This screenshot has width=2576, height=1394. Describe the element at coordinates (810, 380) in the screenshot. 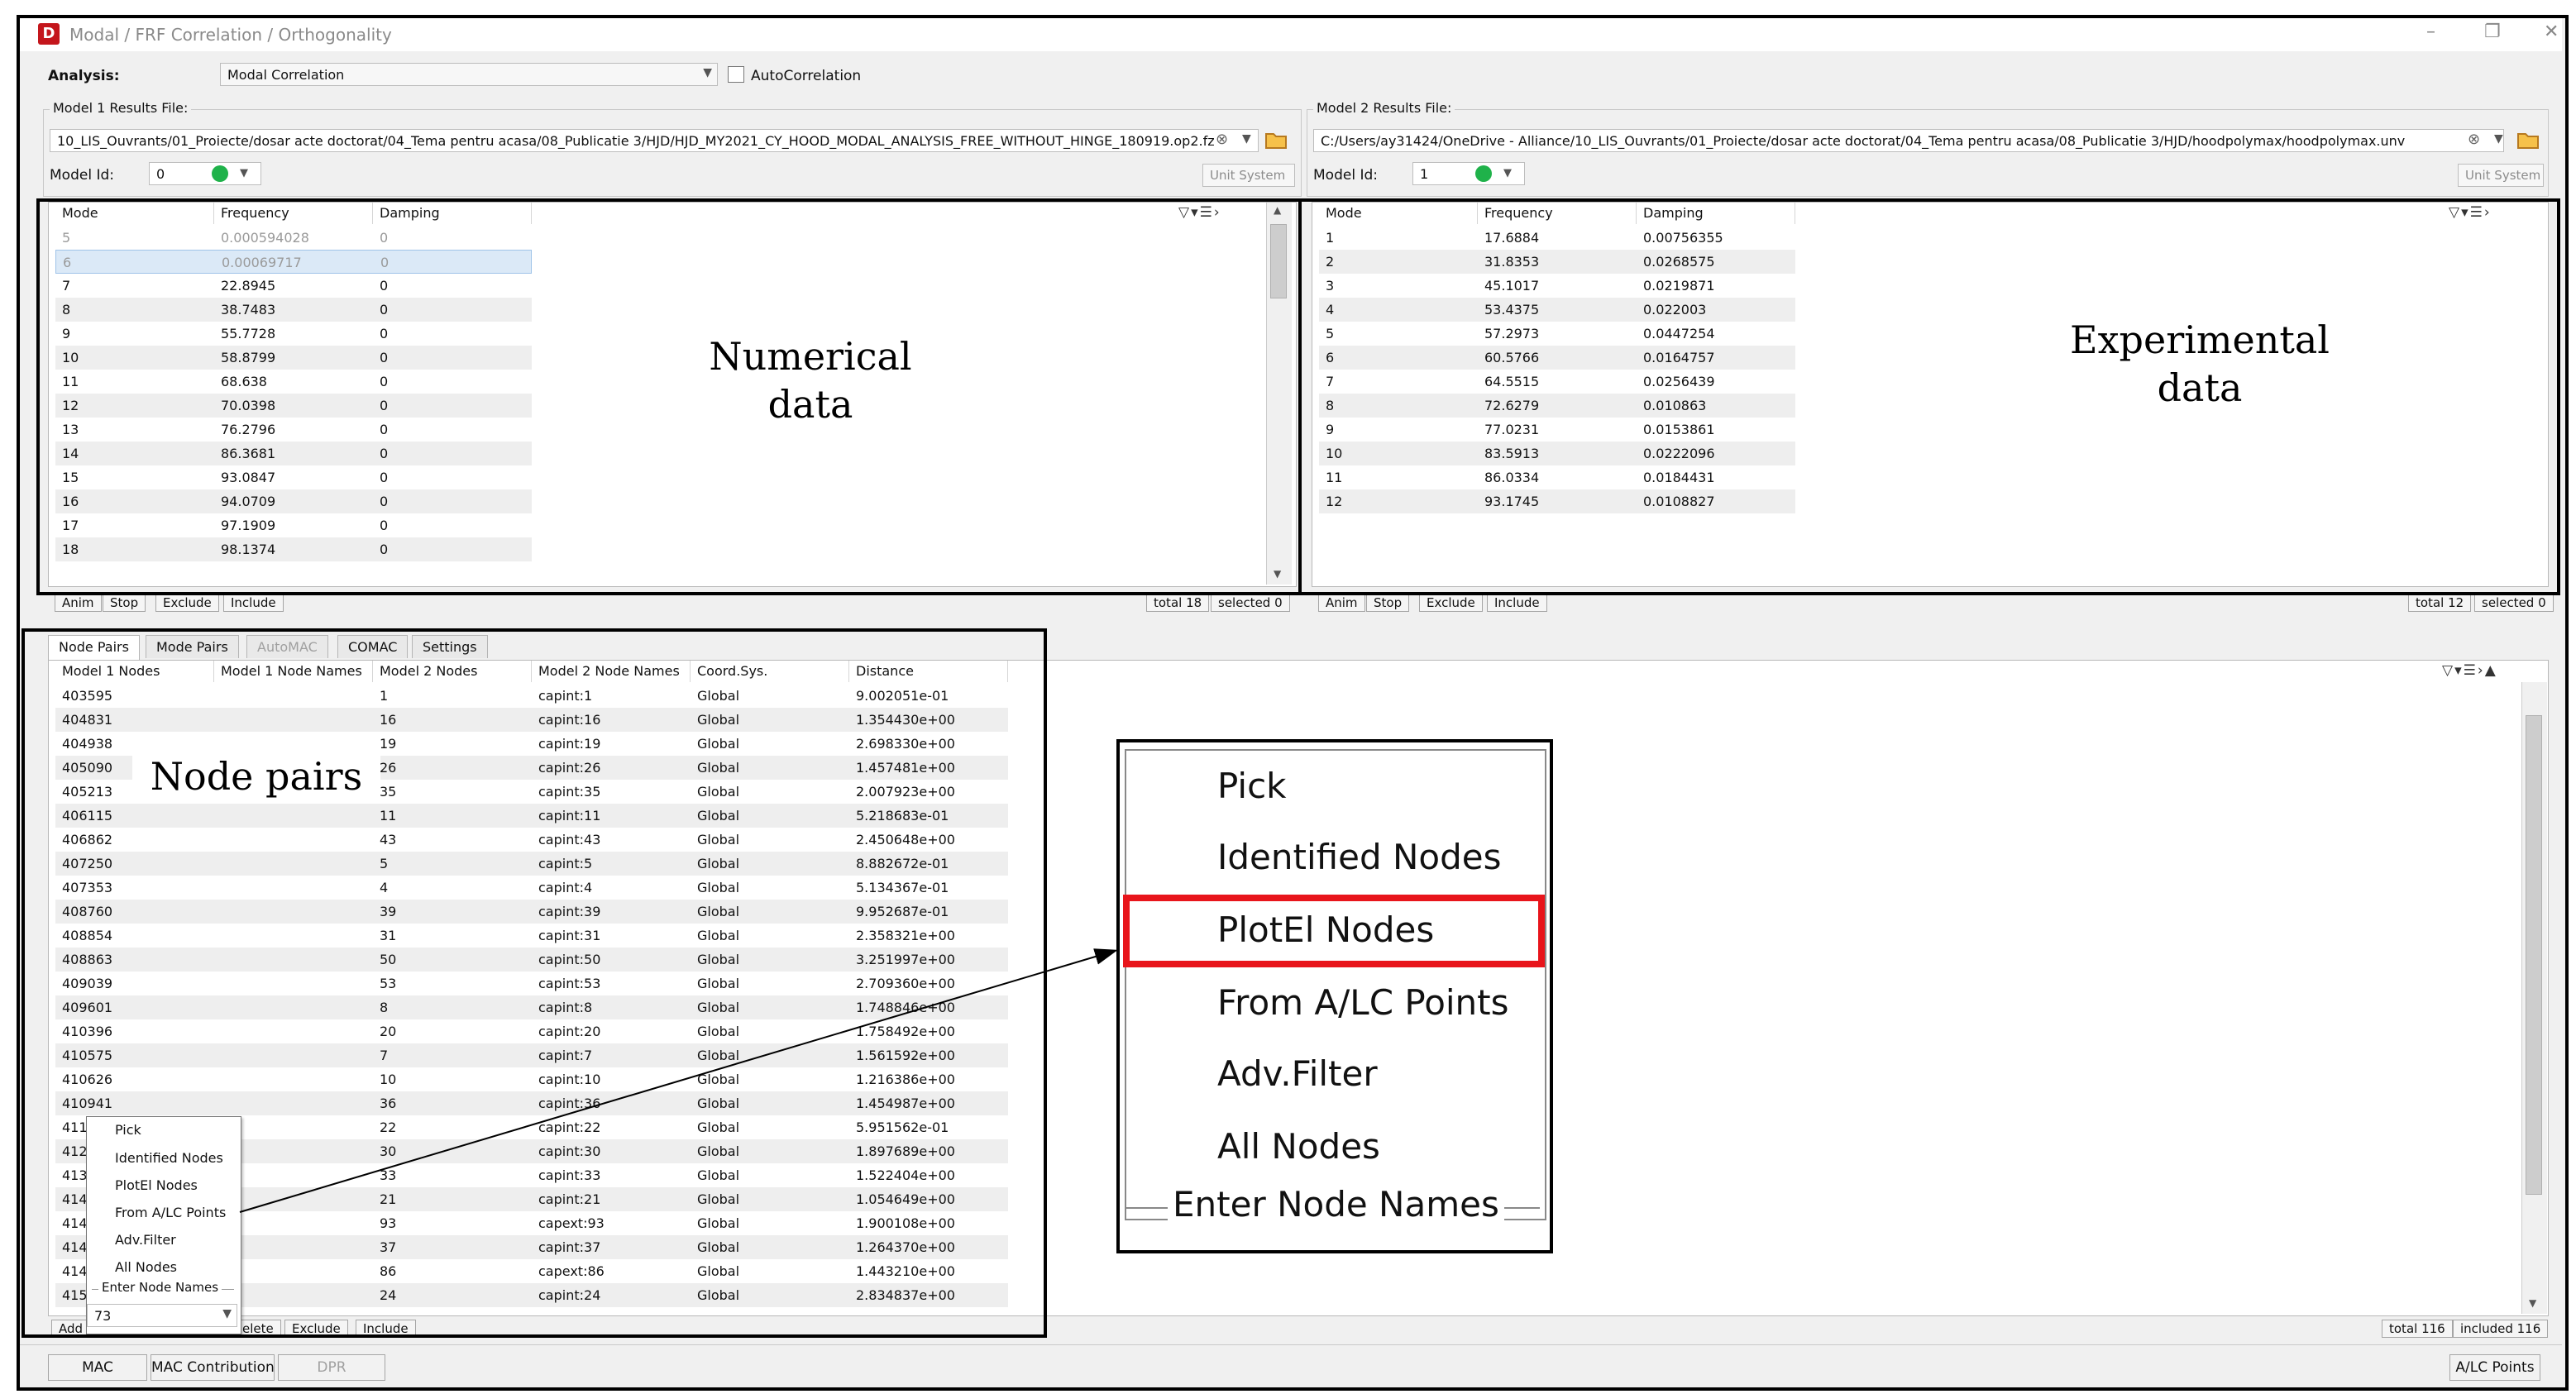

I see `numerical-data-label: Numerical data` at that location.